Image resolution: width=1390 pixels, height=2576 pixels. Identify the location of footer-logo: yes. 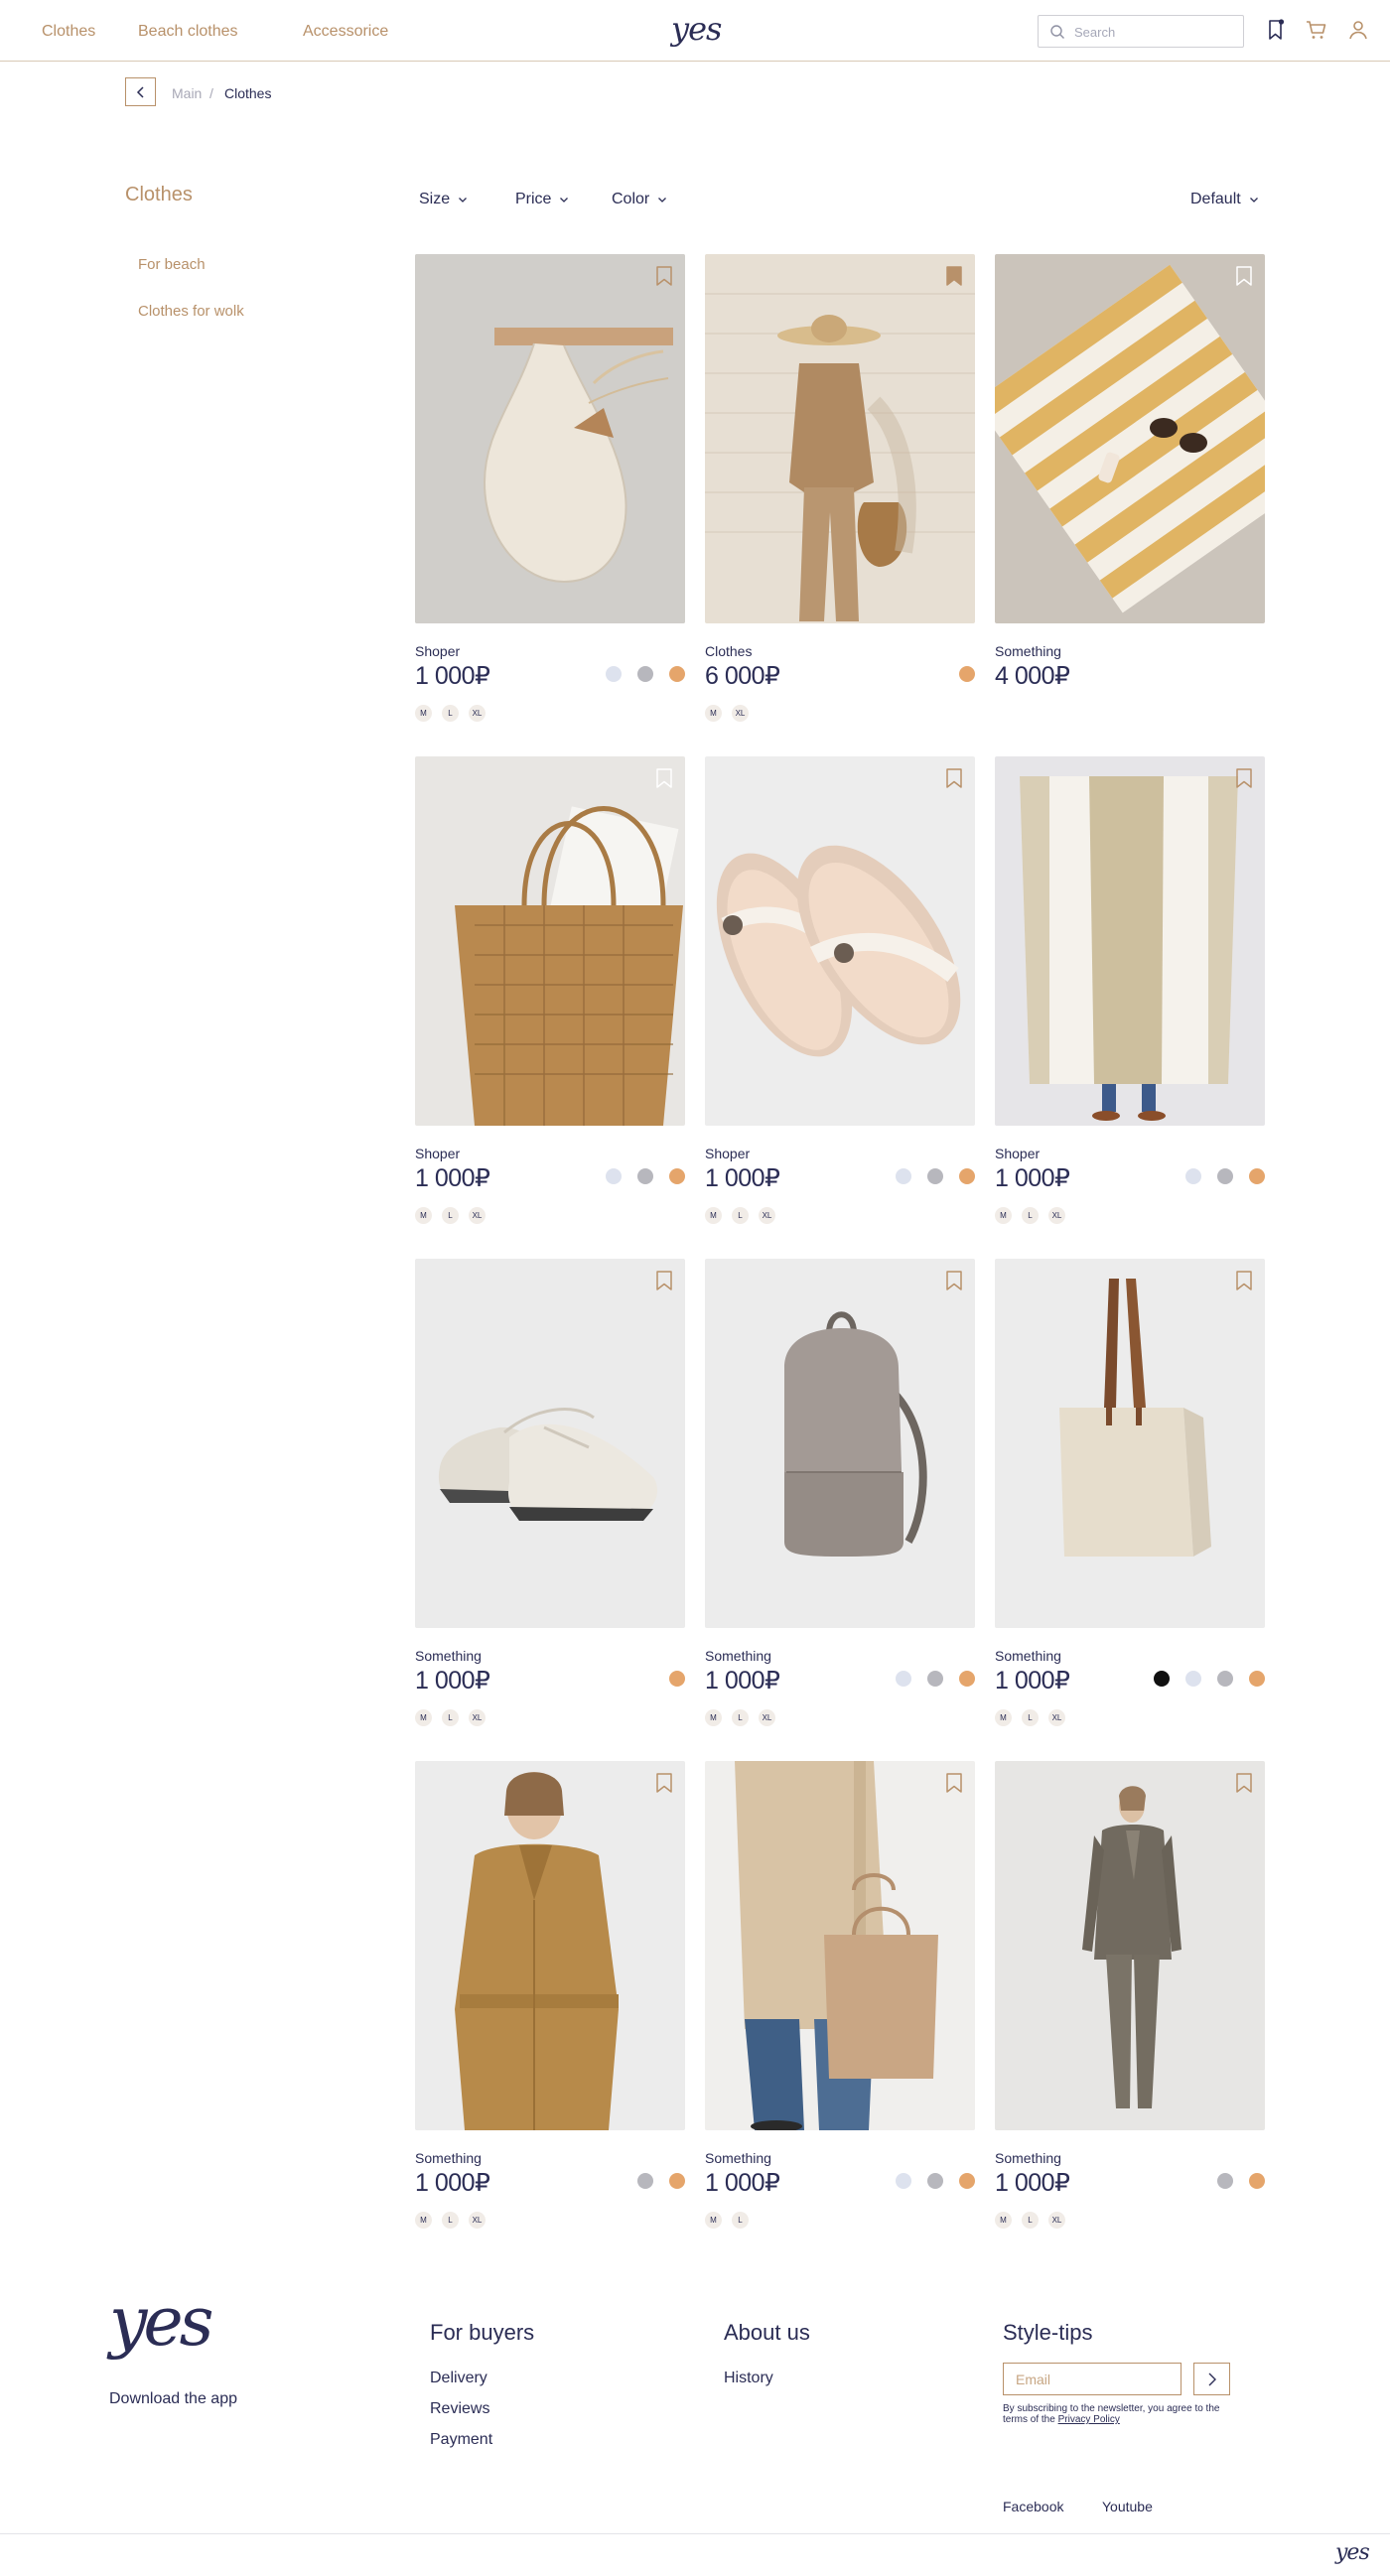
(161, 2322).